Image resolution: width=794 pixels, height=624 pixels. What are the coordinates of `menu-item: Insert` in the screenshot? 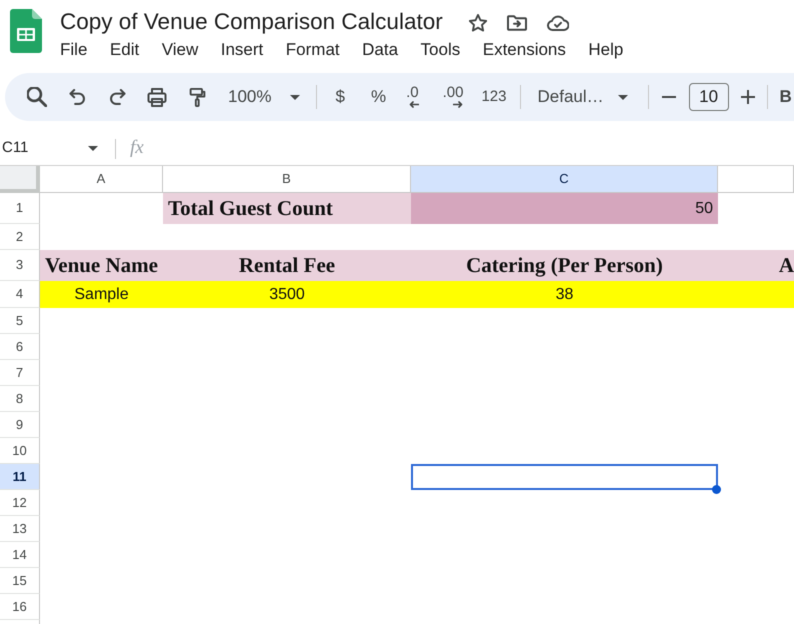 It's located at (242, 50).